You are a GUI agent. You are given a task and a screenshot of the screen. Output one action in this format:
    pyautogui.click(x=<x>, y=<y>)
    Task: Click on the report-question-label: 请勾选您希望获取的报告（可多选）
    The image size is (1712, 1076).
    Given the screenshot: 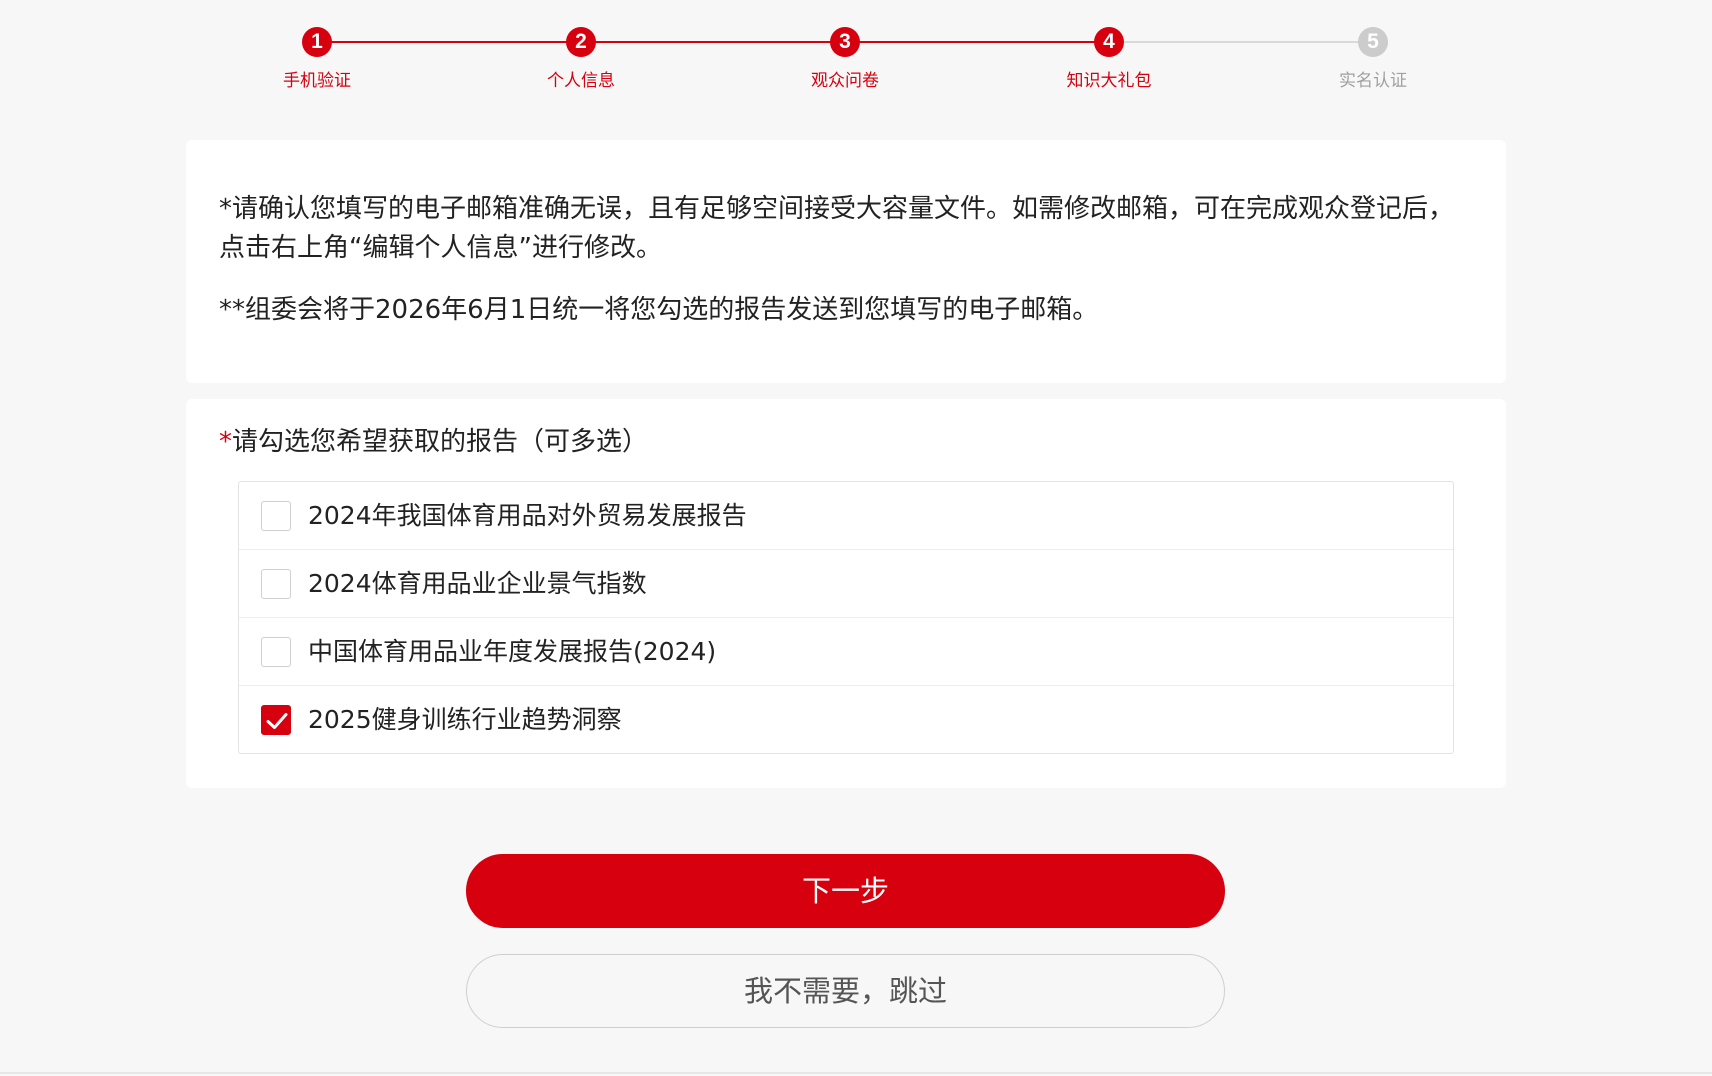 What is the action you would take?
    pyautogui.click(x=440, y=442)
    